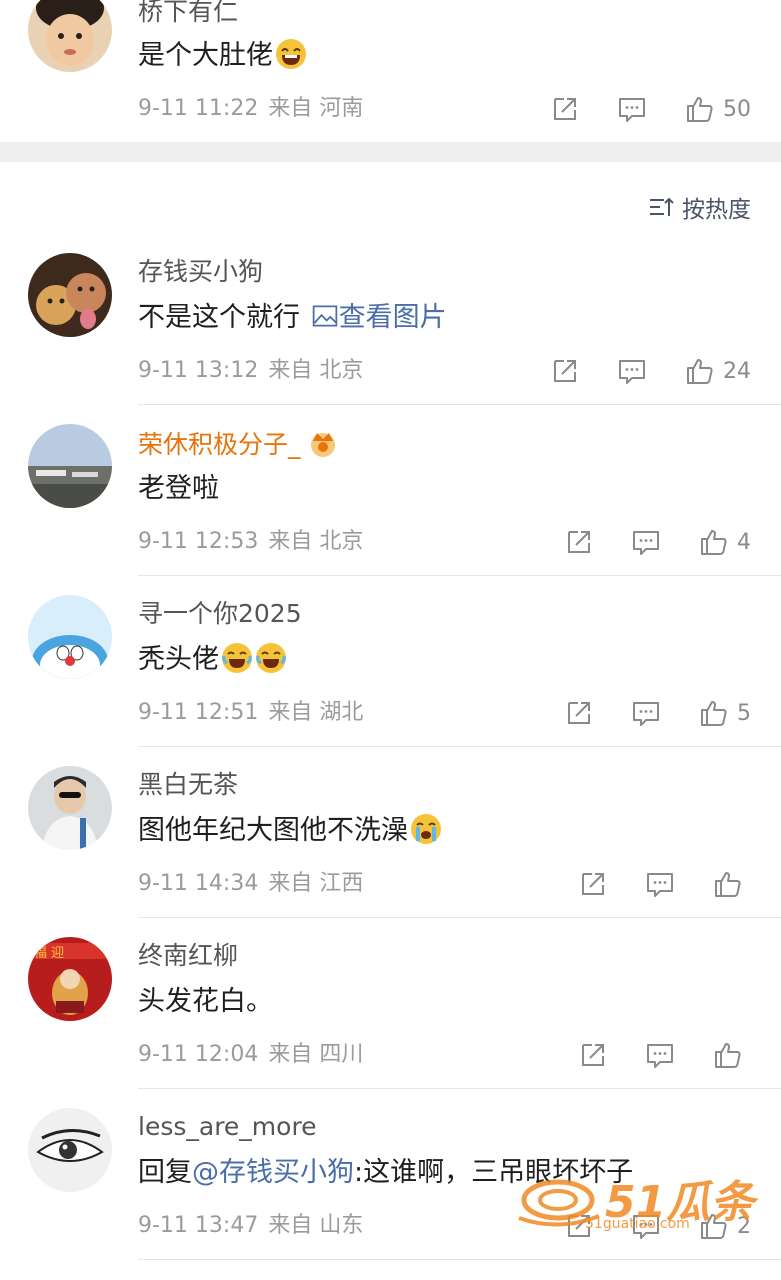 The width and height of the screenshot is (781, 1280). I want to click on comment-time: 9-11 13:47, so click(198, 1225).